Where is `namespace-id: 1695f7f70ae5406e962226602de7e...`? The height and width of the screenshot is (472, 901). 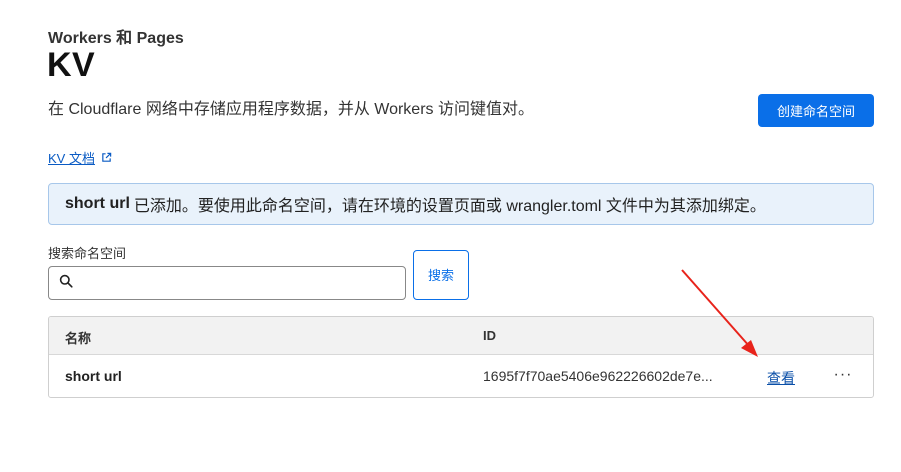
namespace-id: 1695f7f70ae5406e962226602de7e... is located at coordinates (598, 376).